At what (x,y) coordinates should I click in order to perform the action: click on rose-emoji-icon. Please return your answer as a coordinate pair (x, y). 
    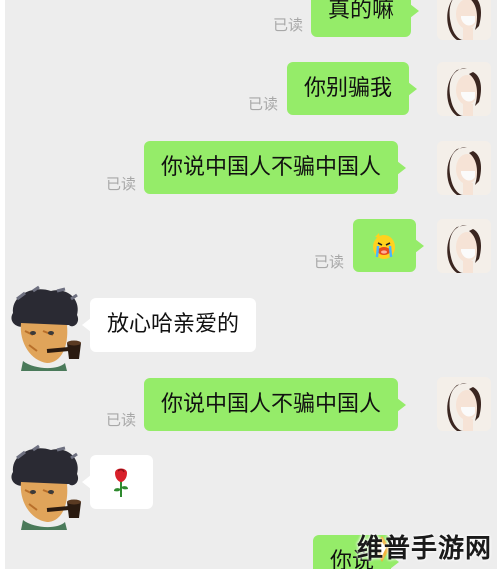
    Looking at the image, I should click on (121, 482).